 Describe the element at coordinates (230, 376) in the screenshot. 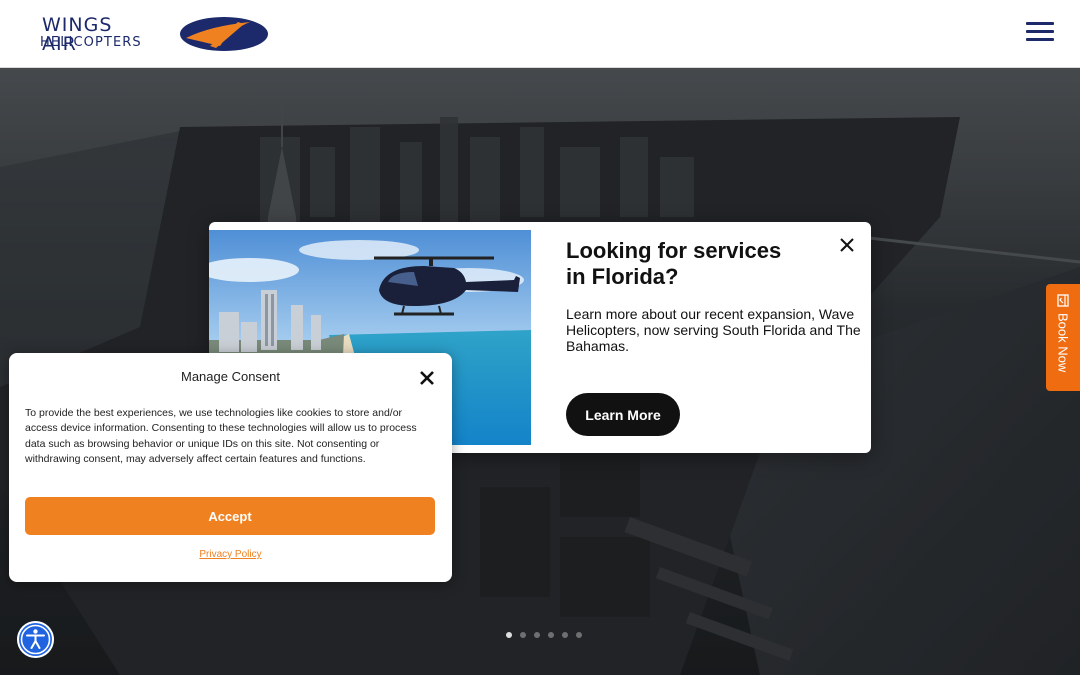

I see `consent-title: Manage Consent` at that location.